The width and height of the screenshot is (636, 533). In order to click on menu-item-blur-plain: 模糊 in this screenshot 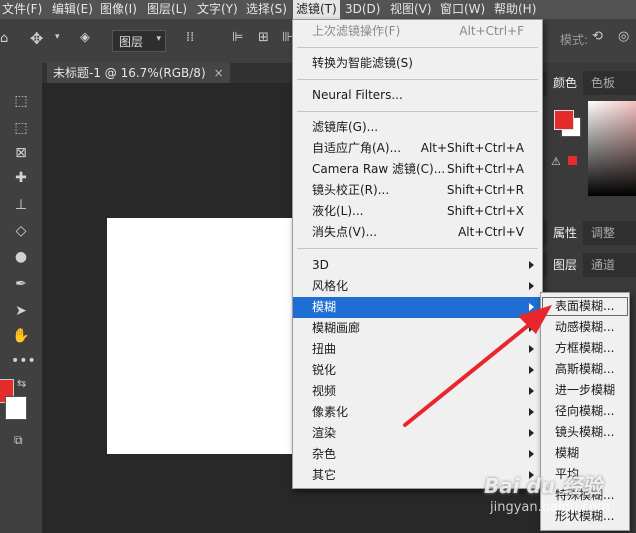, I will do `click(585, 453)`.